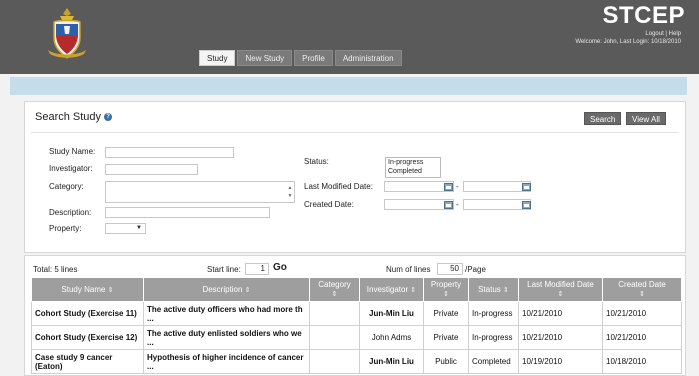 Image resolution: width=699 pixels, height=376 pixels. Describe the element at coordinates (493, 289) in the screenshot. I see `column-header-status: Status ⇕` at that location.